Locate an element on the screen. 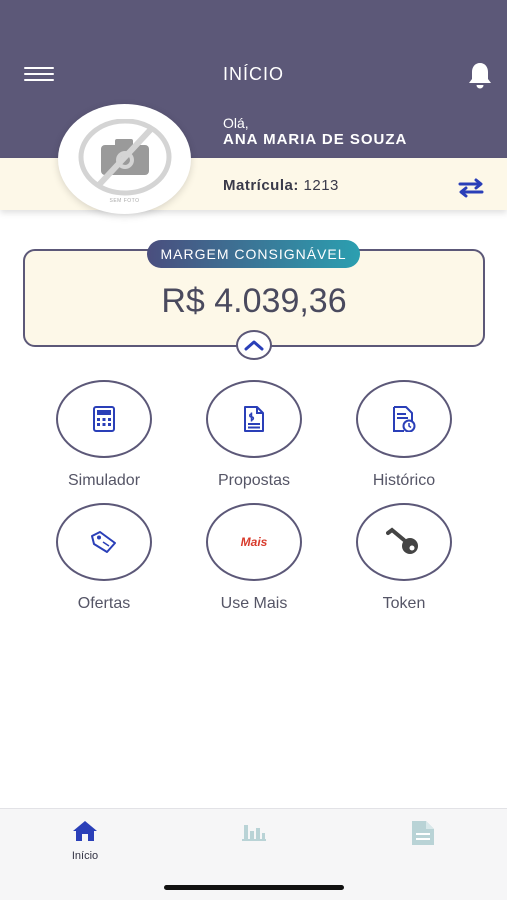  action-simulador-circle is located at coordinates (104, 419).